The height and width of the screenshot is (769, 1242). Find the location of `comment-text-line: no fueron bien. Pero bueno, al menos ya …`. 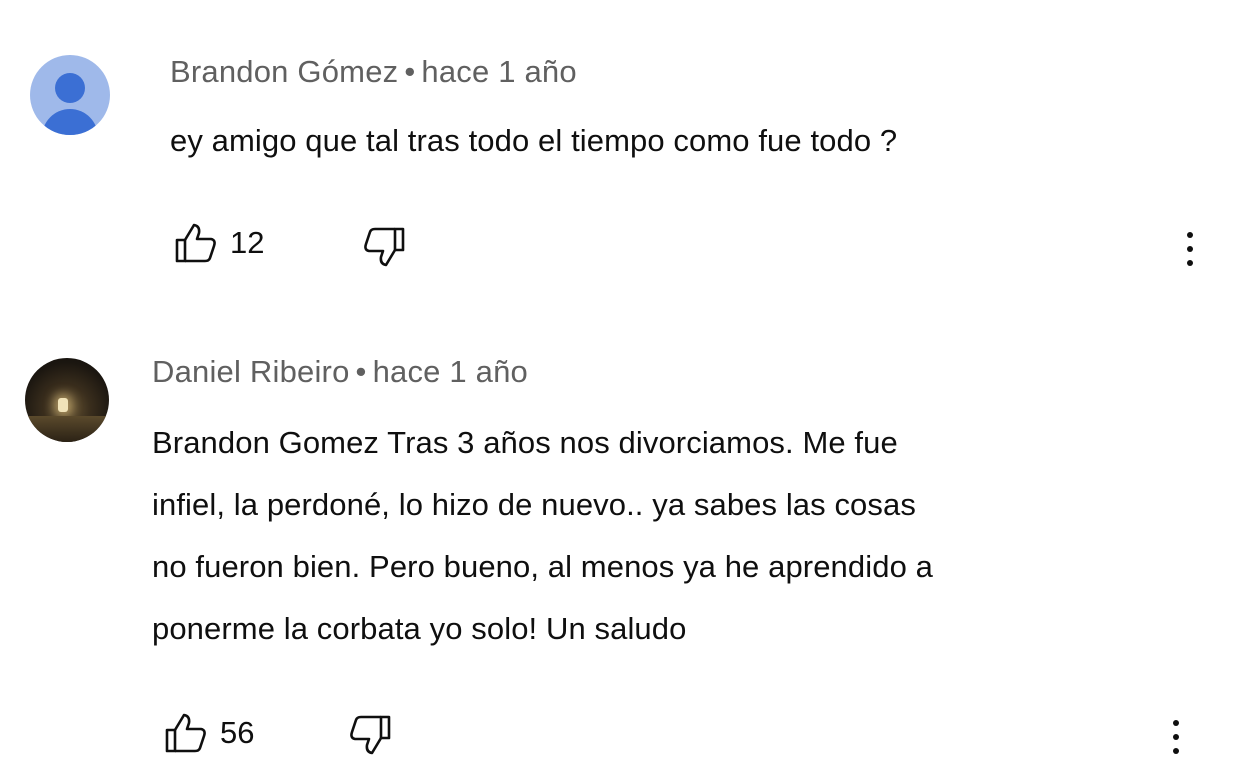

comment-text-line: no fueron bien. Pero bueno, al menos ya … is located at coordinates (542, 566).